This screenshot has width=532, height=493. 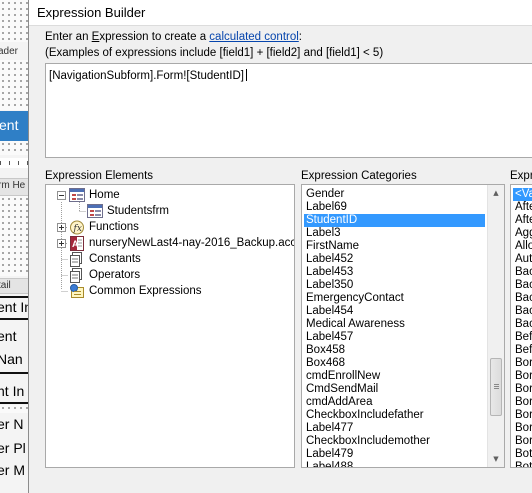 What do you see at coordinates (254, 37) in the screenshot?
I see `calculated-control-link: calculated control` at bounding box center [254, 37].